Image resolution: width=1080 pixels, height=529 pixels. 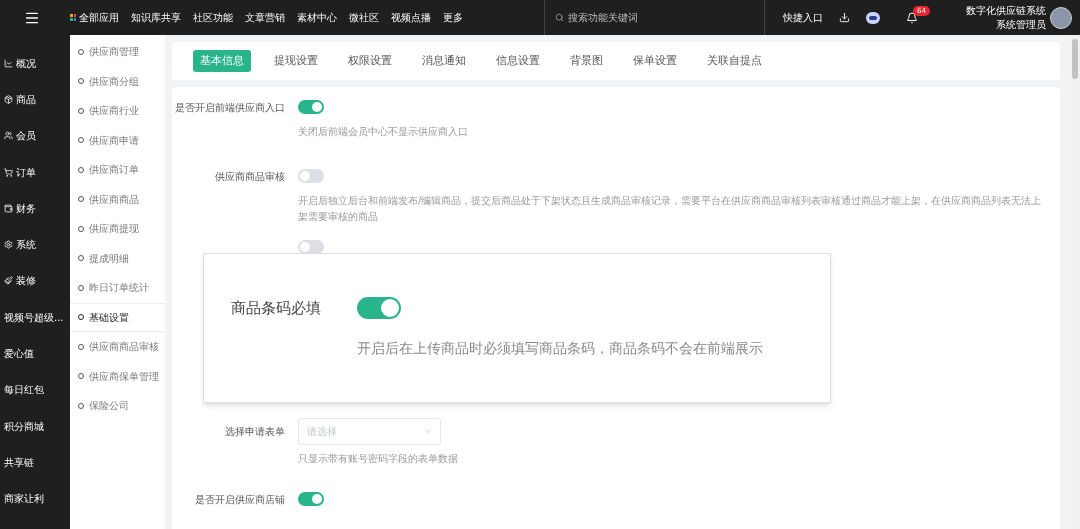 What do you see at coordinates (117, 258) in the screenshot?
I see `submenu-item: 提成明细` at bounding box center [117, 258].